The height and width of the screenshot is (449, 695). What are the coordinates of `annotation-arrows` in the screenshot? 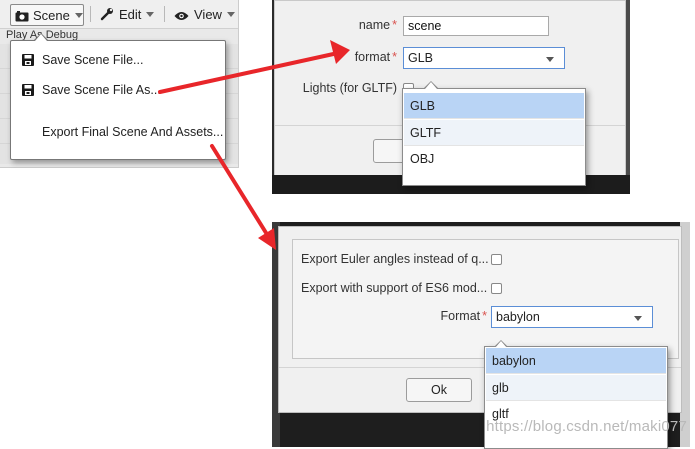 It's located at (254, 145).